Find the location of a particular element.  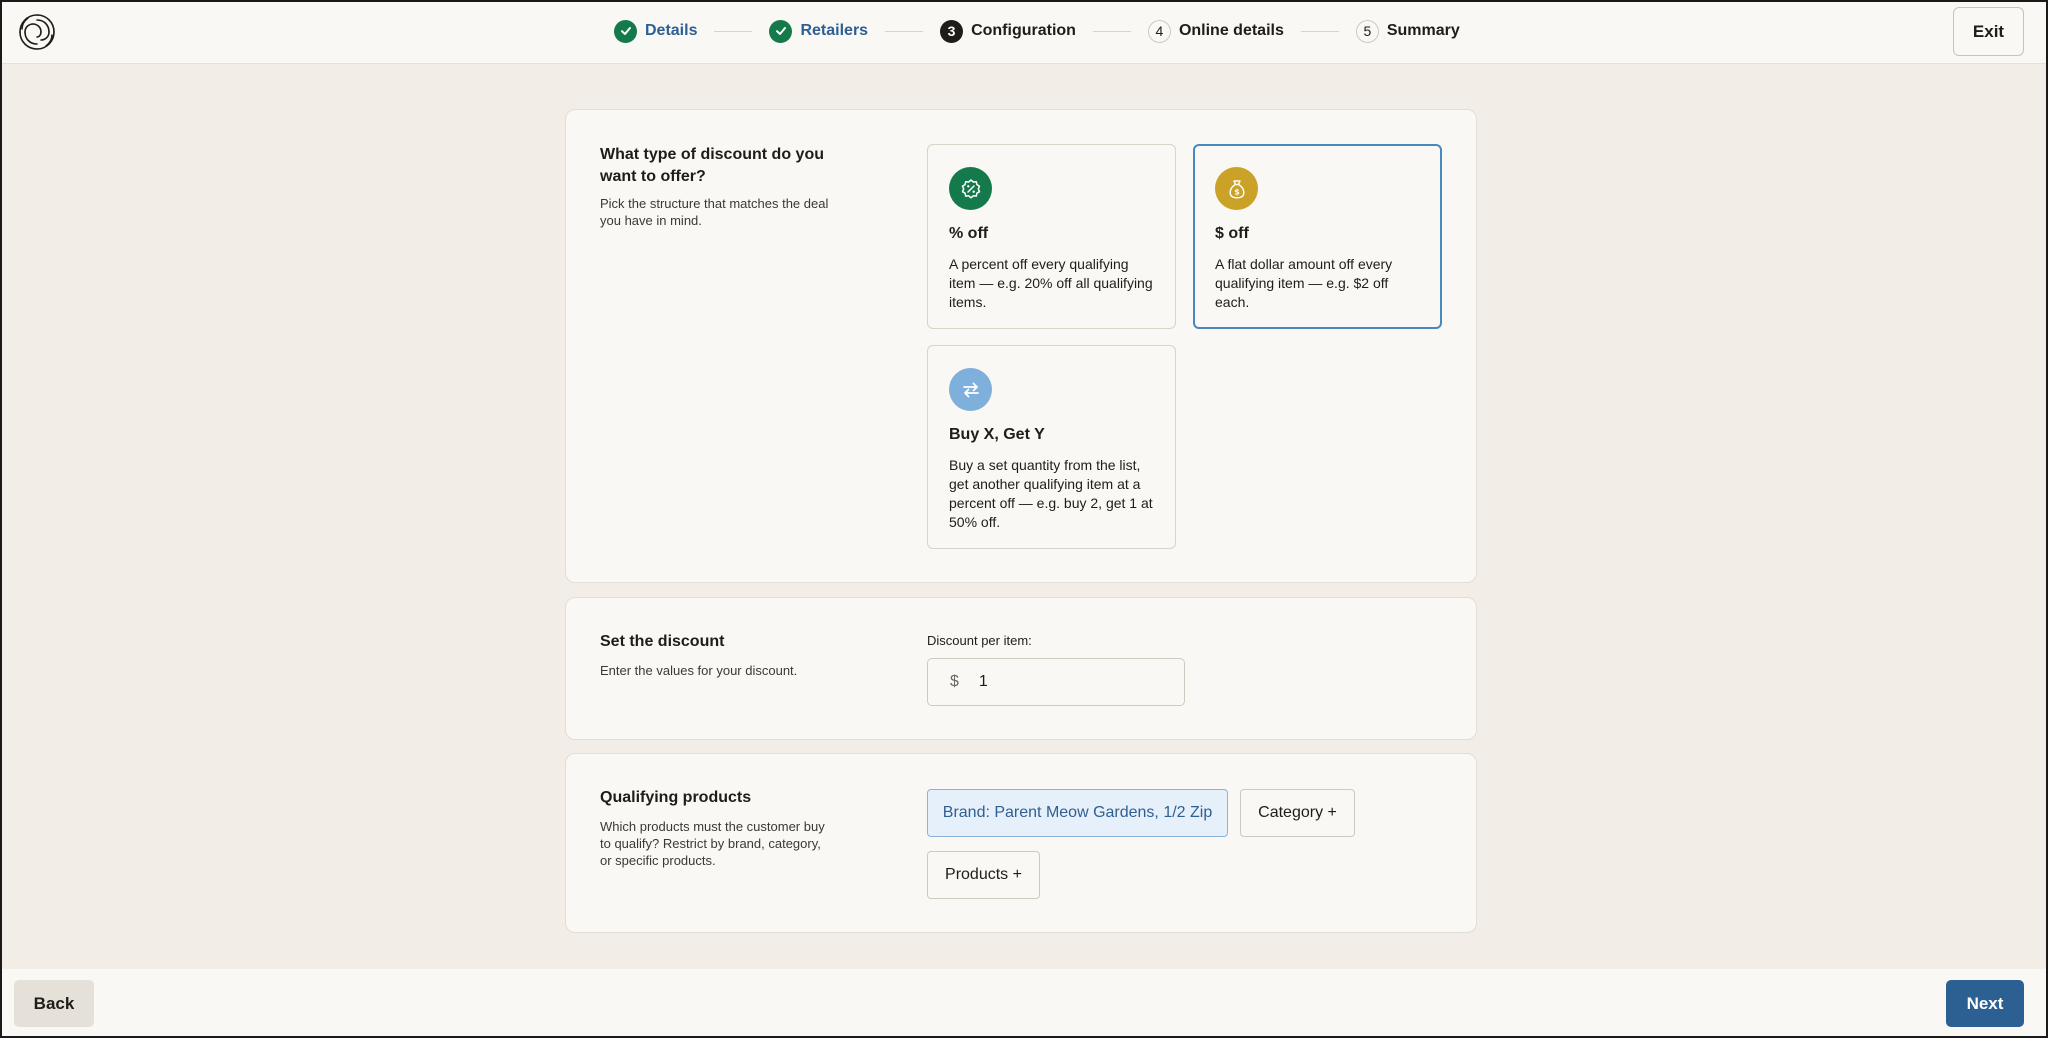

step-details: Details is located at coordinates (656, 31).